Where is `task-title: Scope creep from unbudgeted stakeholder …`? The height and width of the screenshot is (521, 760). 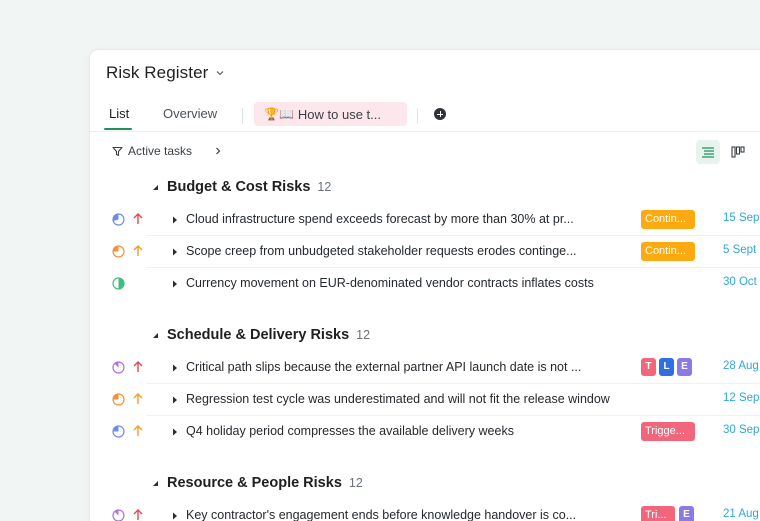 task-title: Scope creep from unbudgeted stakeholder … is located at coordinates (381, 251).